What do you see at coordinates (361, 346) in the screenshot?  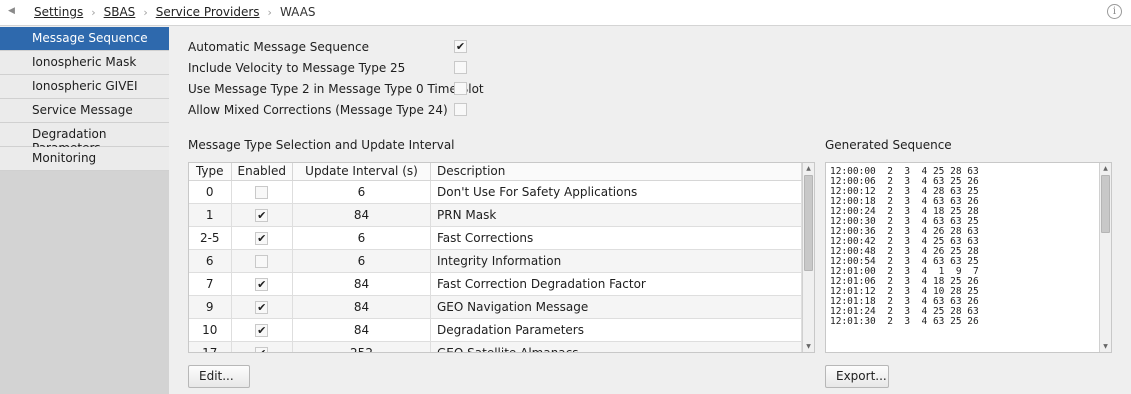 I see `cell-update-interval: 252` at bounding box center [361, 346].